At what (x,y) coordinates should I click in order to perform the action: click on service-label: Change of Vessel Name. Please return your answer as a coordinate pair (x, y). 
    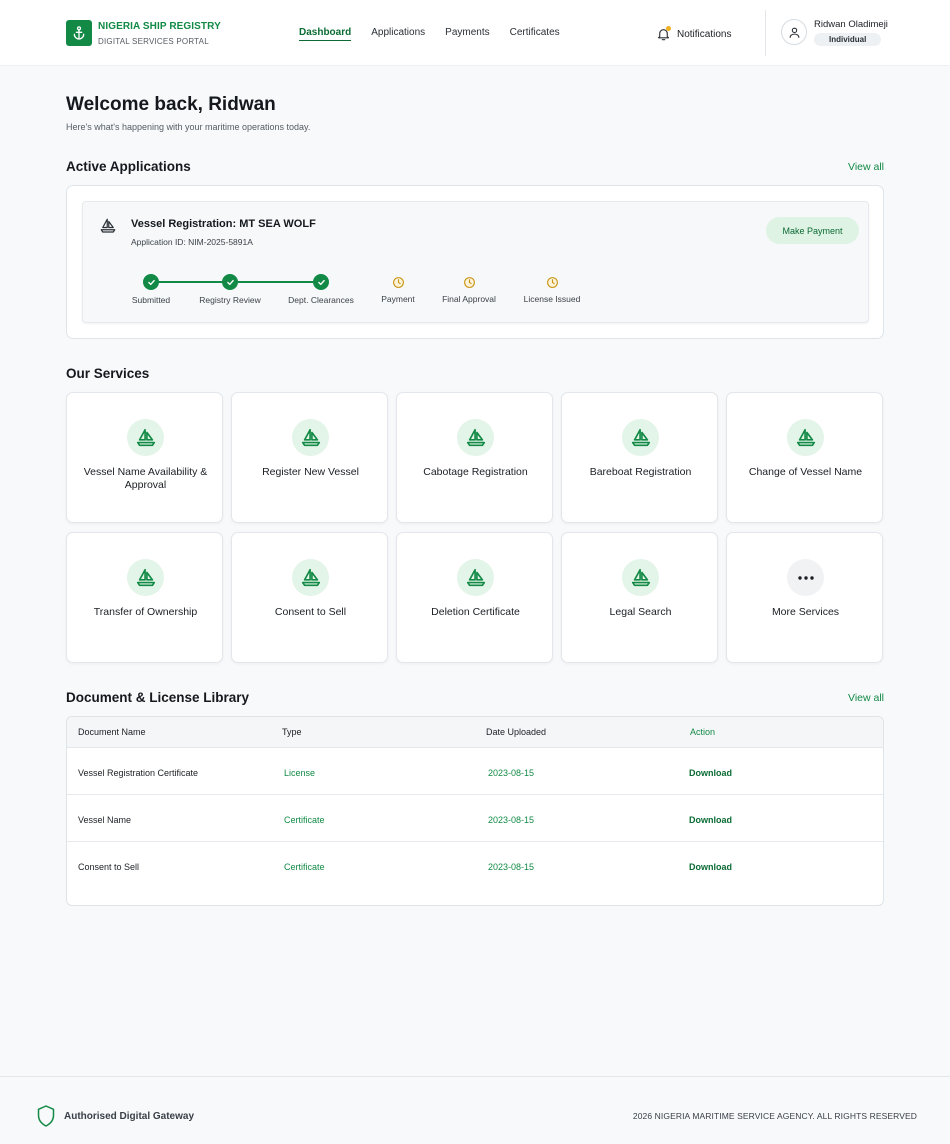
    Looking at the image, I should click on (805, 472).